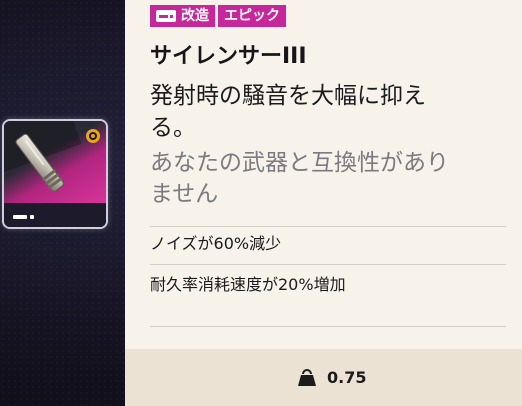 The image size is (522, 406). I want to click on mod-tag: 改造, so click(182, 16).